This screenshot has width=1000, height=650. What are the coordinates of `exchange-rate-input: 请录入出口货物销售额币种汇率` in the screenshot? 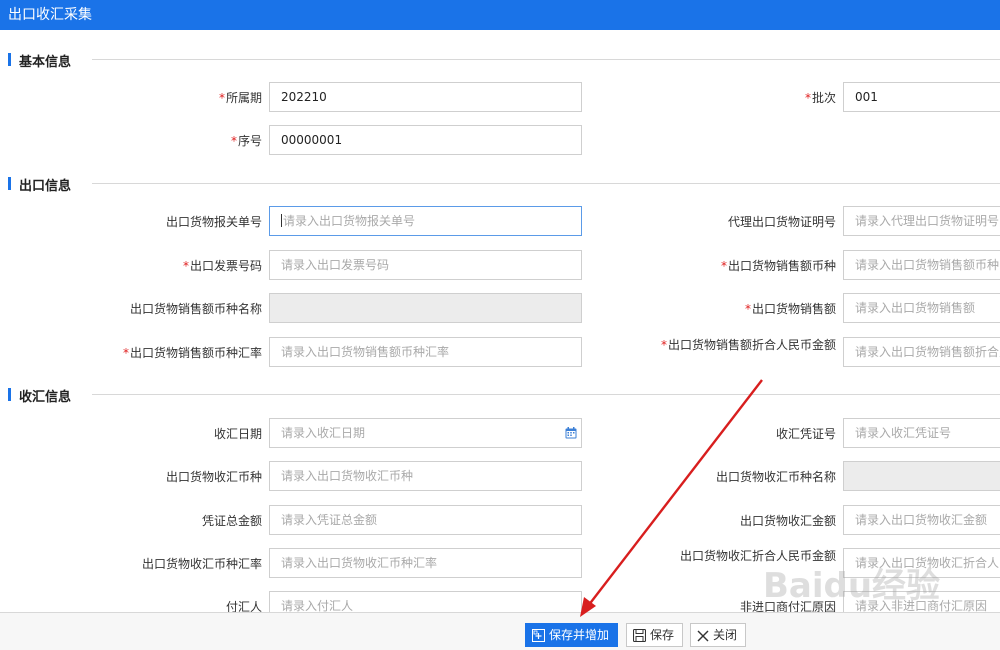 It's located at (425, 352).